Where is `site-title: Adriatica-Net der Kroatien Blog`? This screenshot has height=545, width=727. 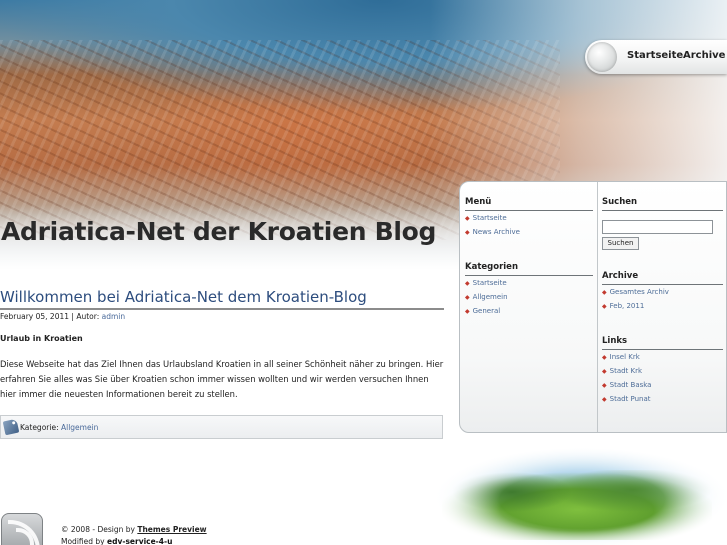 site-title: Adriatica-Net der Kroatien Blog is located at coordinates (218, 231).